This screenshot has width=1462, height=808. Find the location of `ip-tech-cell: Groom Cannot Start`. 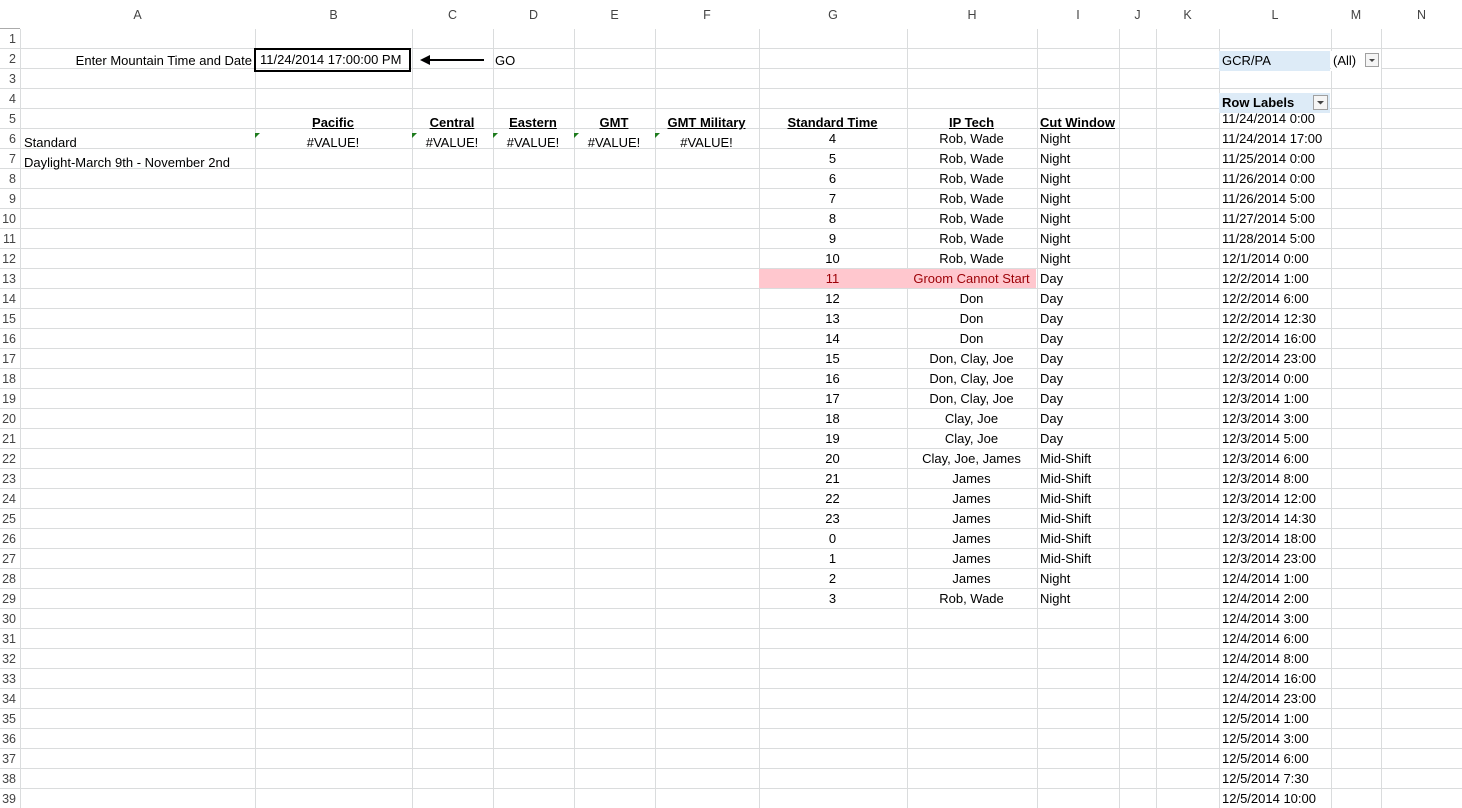

ip-tech-cell: Groom Cannot Start is located at coordinates (971, 279).